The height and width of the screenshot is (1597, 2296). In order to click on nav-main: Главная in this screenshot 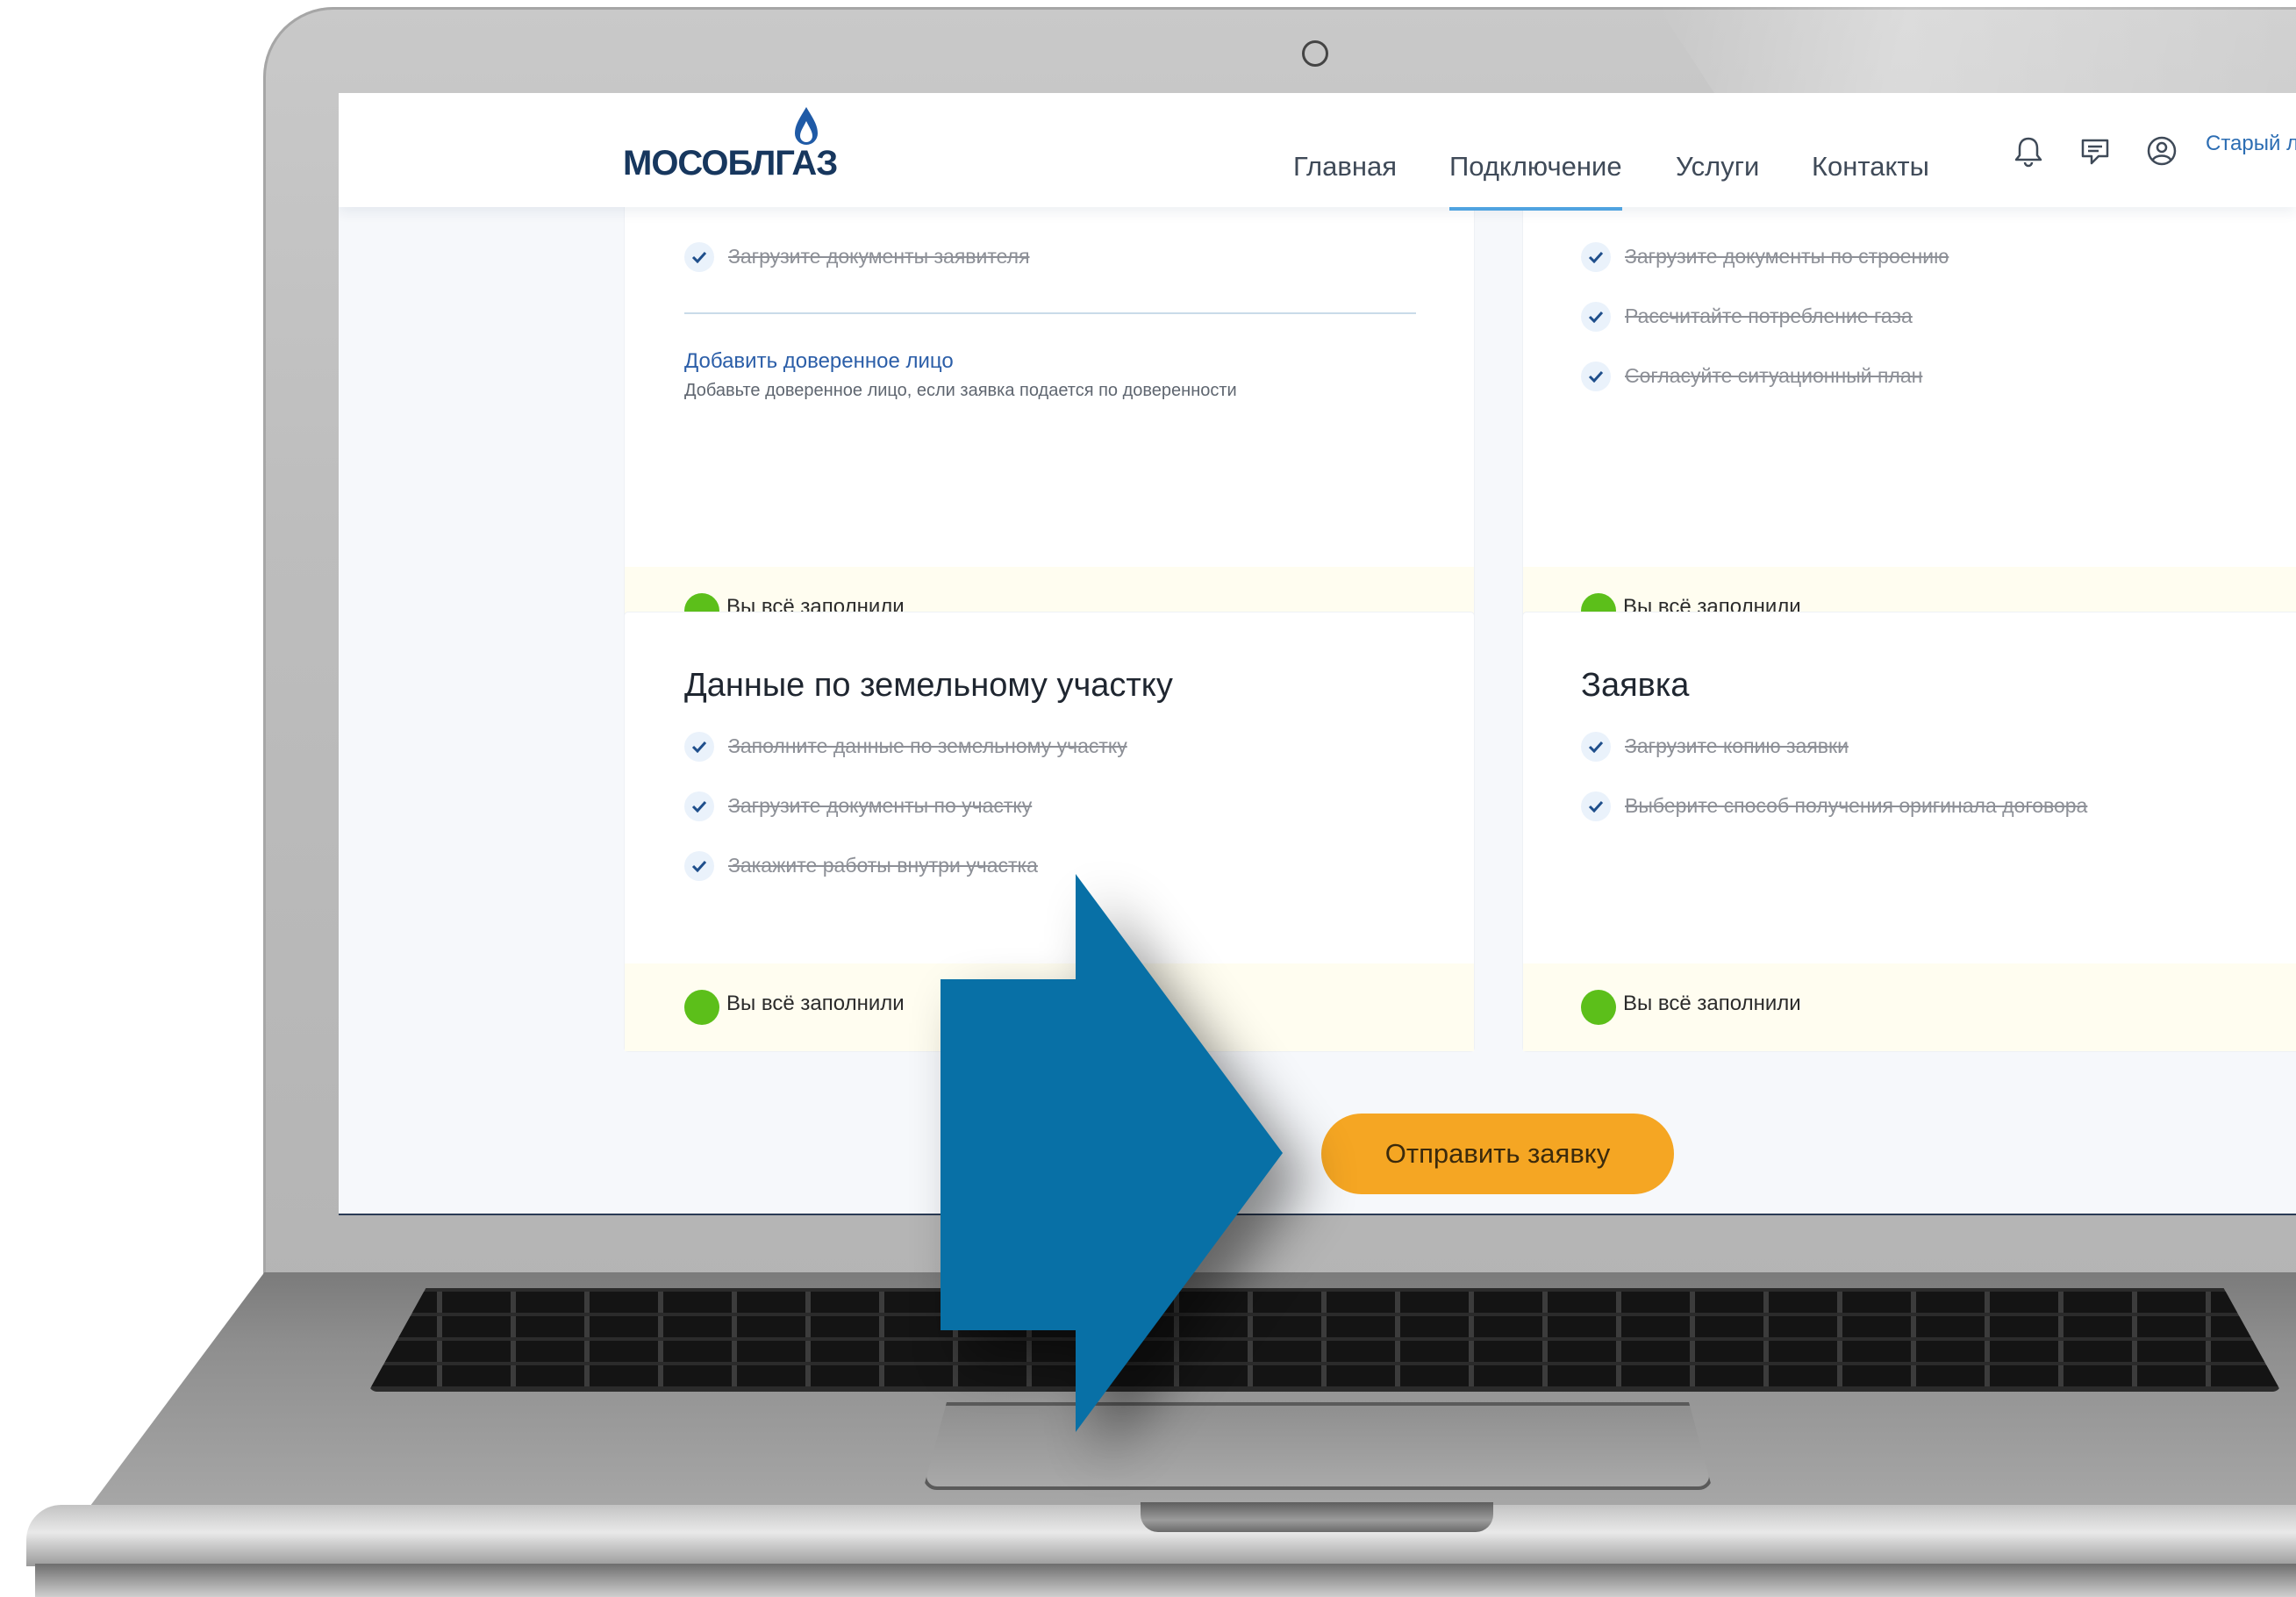, I will do `click(1345, 167)`.